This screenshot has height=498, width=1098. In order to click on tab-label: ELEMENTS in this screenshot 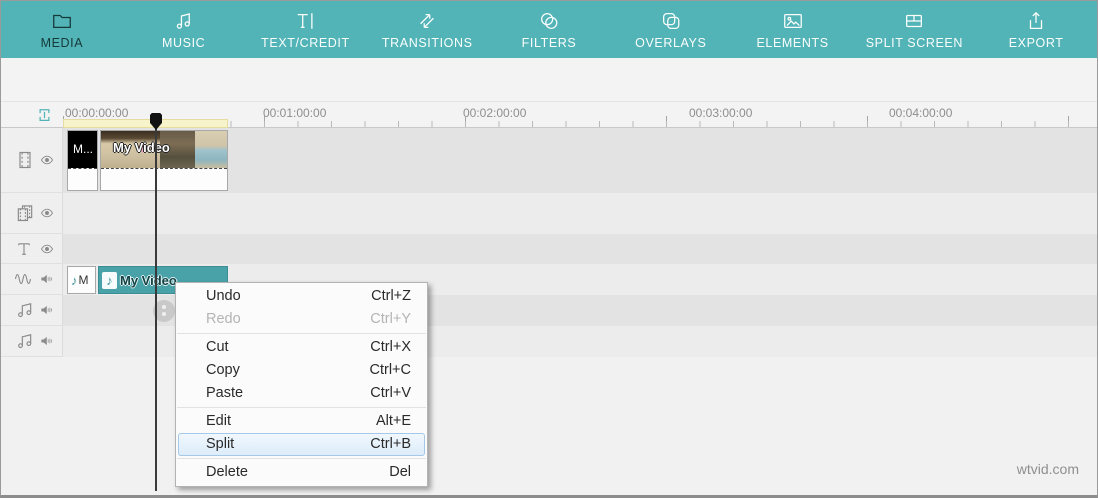, I will do `click(792, 42)`.